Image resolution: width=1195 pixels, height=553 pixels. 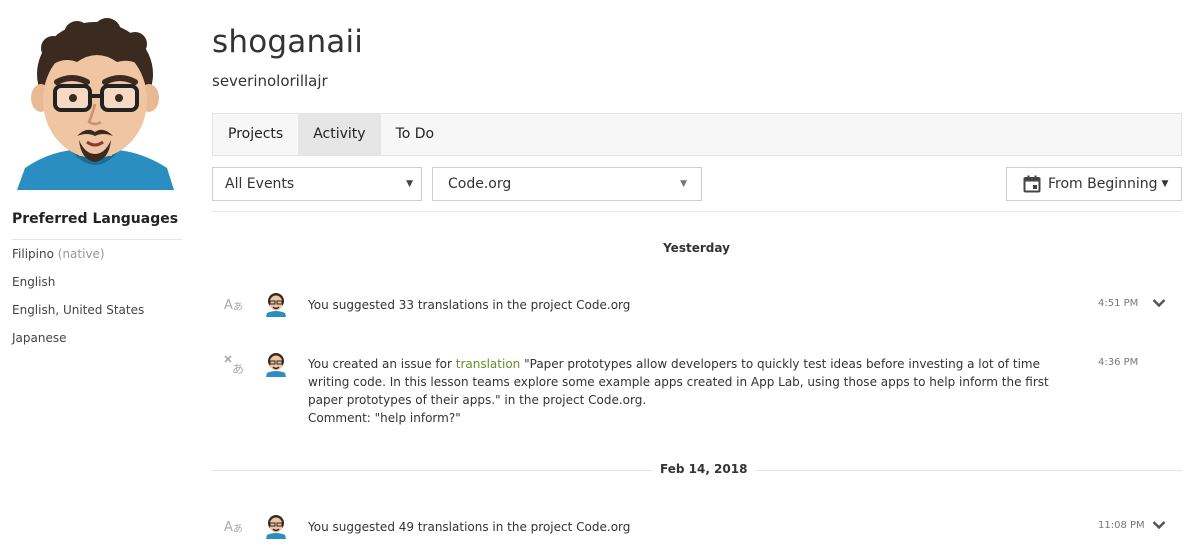 I want to click on language-name: English, United States, so click(x=78, y=310).